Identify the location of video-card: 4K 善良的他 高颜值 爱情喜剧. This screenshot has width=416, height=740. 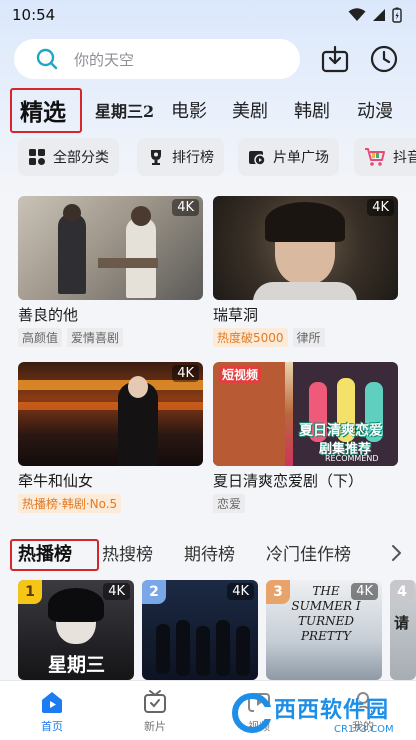
(110, 271).